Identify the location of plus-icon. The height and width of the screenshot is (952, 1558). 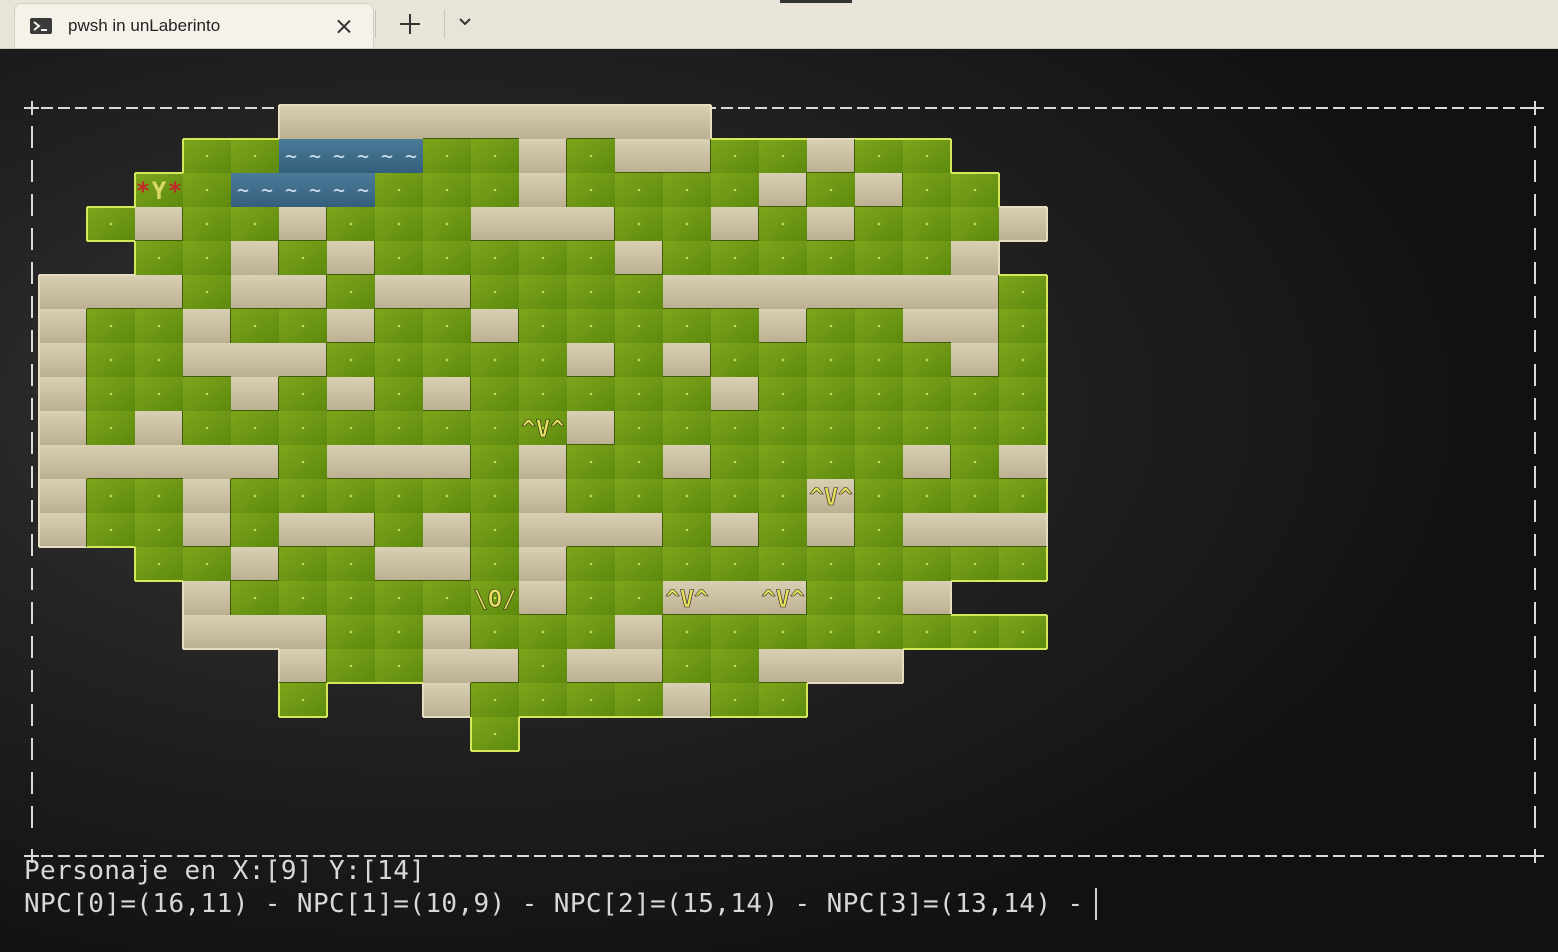
(410, 24).